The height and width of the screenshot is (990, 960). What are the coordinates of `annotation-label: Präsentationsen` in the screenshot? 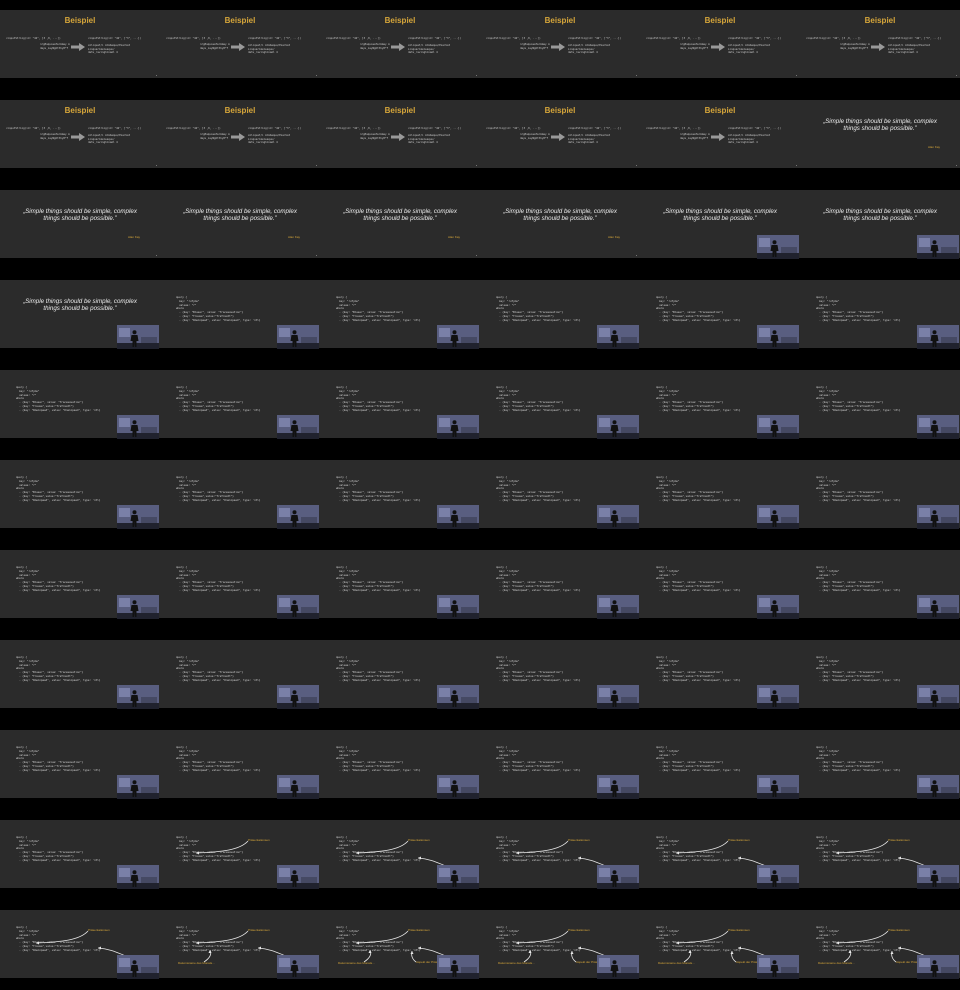 It's located at (899, 840).